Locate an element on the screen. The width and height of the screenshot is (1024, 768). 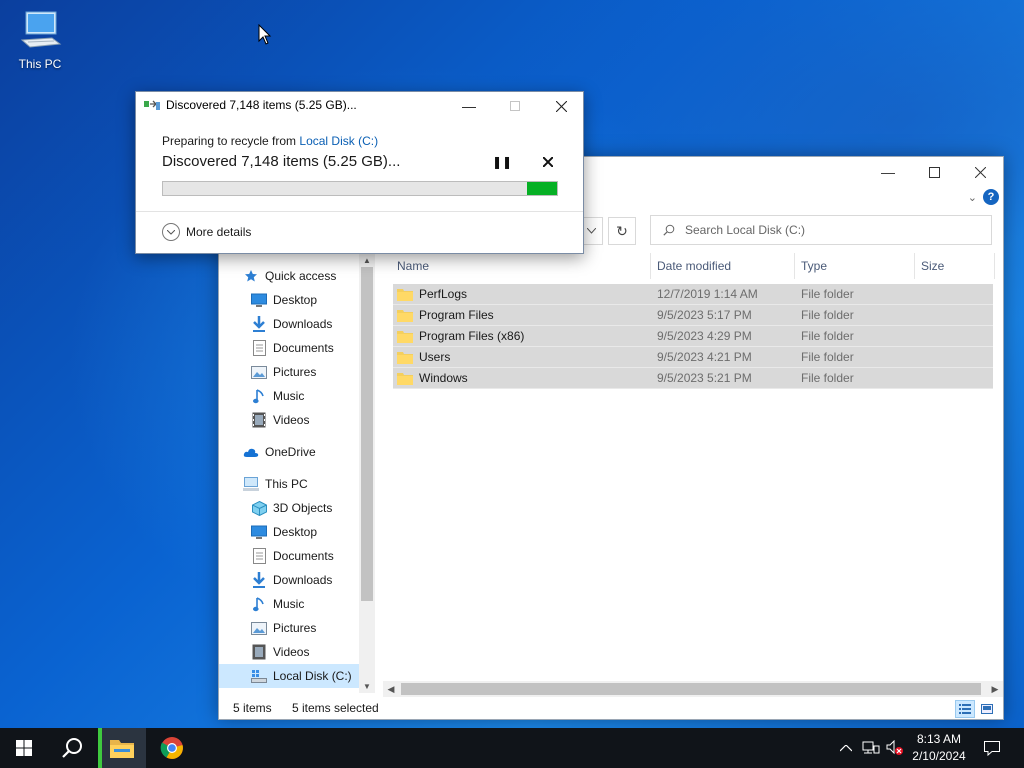
nav-quick-downloads: Downloads 📌 is located at coordinates (313, 324).